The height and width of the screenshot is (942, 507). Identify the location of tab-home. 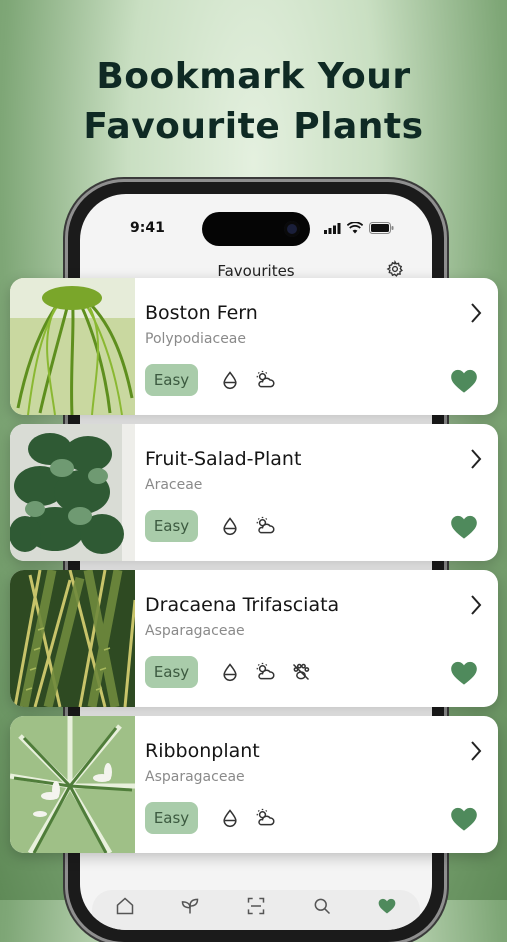
(125, 910).